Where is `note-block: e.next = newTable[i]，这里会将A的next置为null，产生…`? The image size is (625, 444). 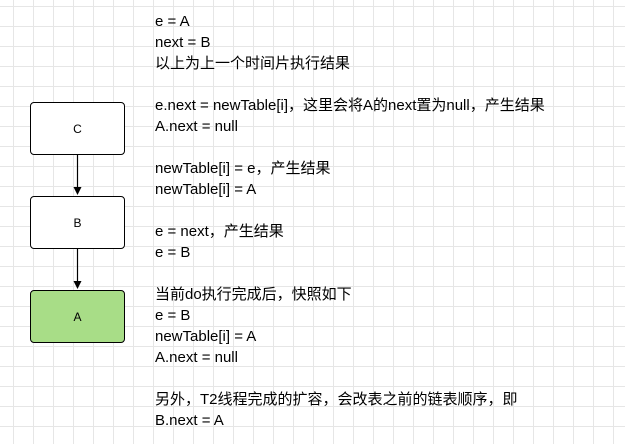
note-block: e.next = newTable[i]，这里会将A的next置为null，产生… is located at coordinates (387, 116).